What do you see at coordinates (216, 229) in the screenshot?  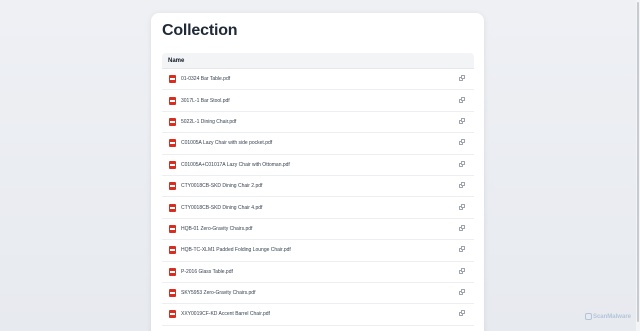 I see `file-name-link: HQB-01 Zero-Gravity Chairs.pdf` at bounding box center [216, 229].